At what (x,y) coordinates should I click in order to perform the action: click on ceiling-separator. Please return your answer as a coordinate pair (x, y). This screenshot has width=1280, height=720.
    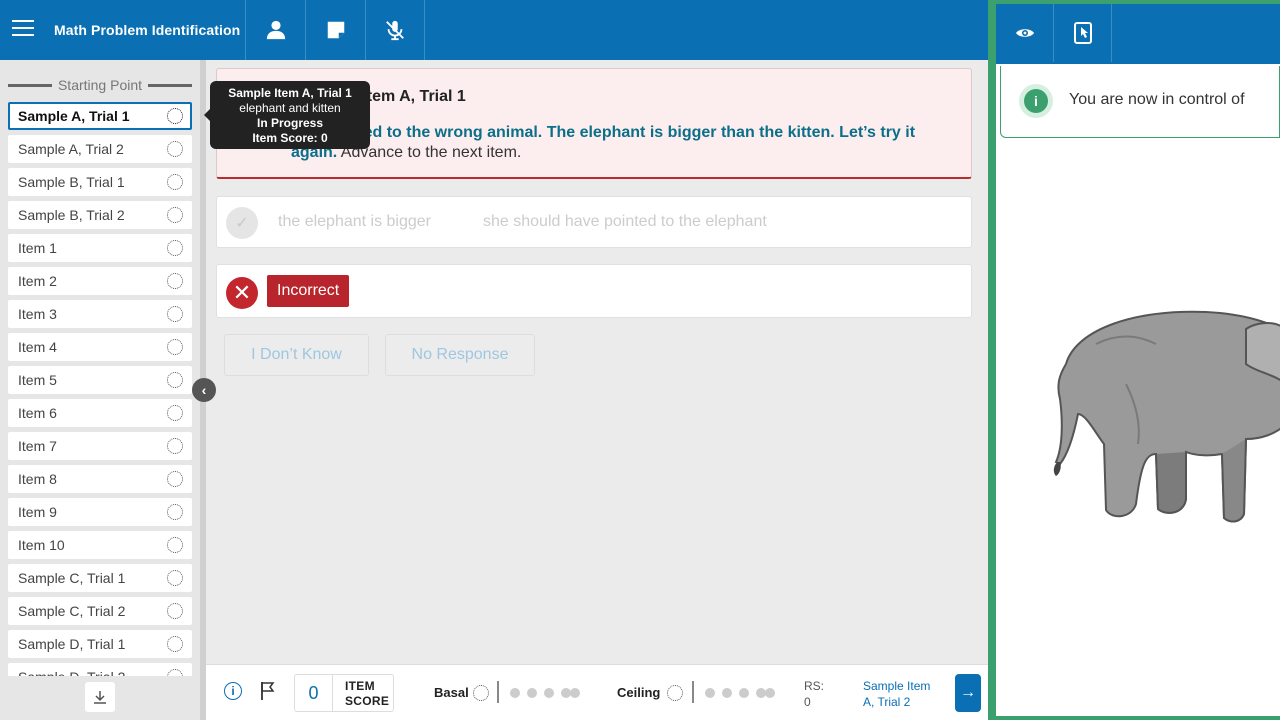
    Looking at the image, I should click on (693, 692).